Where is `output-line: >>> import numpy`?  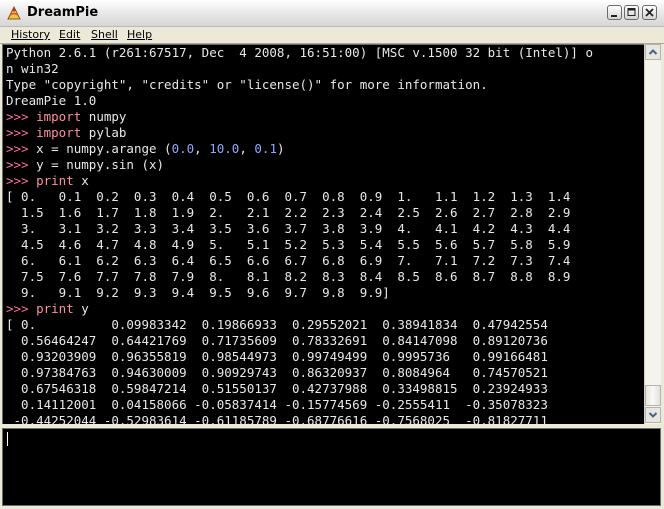
output-line: >>> import numpy is located at coordinates (299, 117).